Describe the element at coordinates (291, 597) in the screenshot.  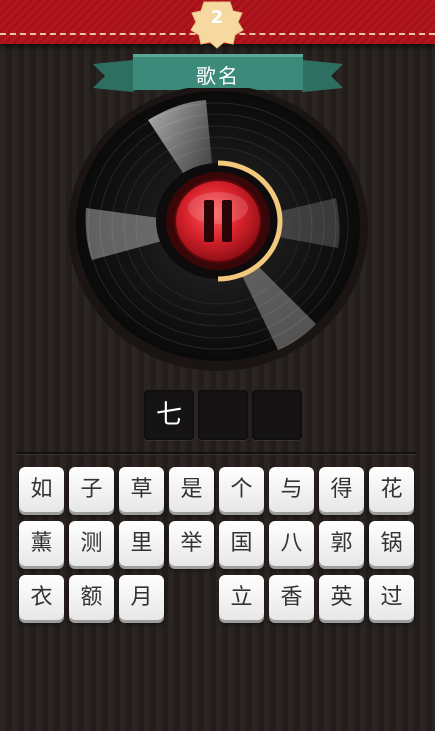
I see `char-key: 香` at that location.